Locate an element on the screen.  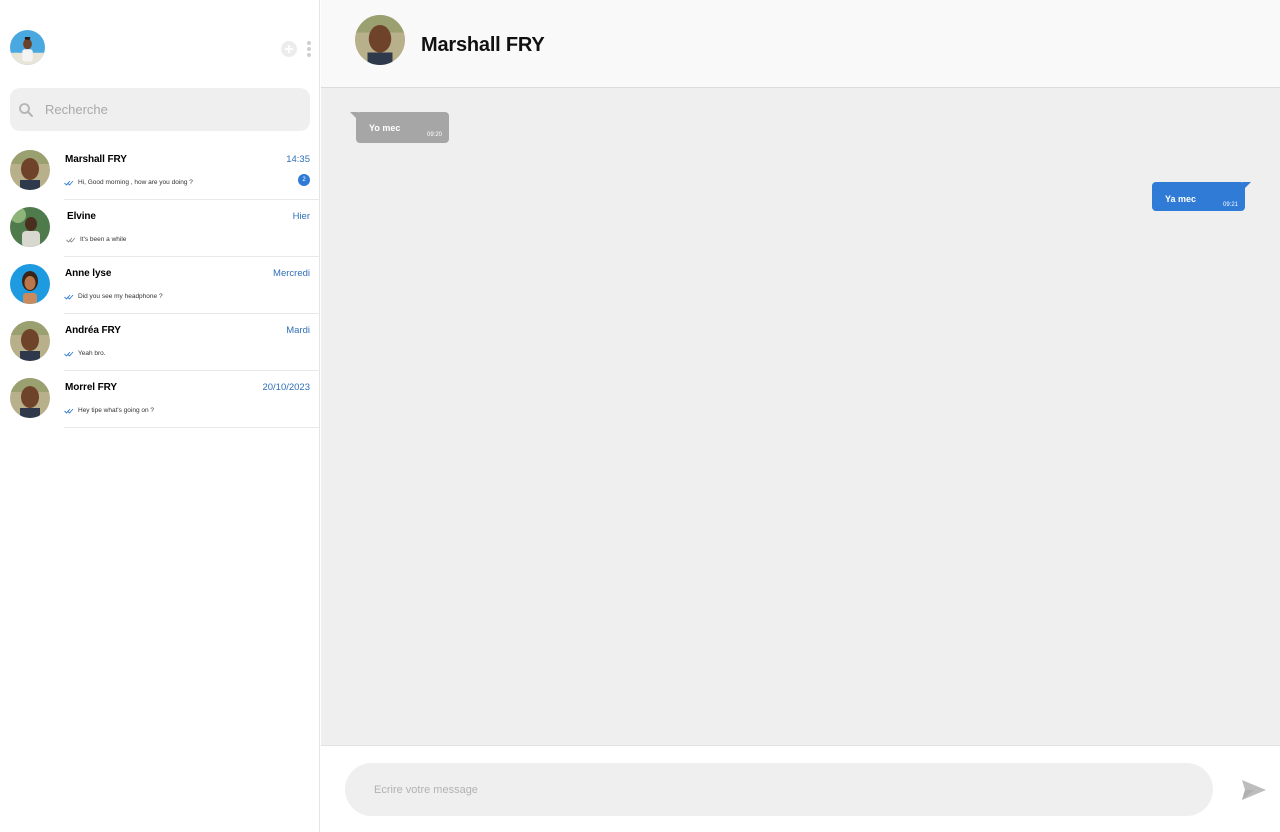
kebab-menu-icon is located at coordinates (309, 49).